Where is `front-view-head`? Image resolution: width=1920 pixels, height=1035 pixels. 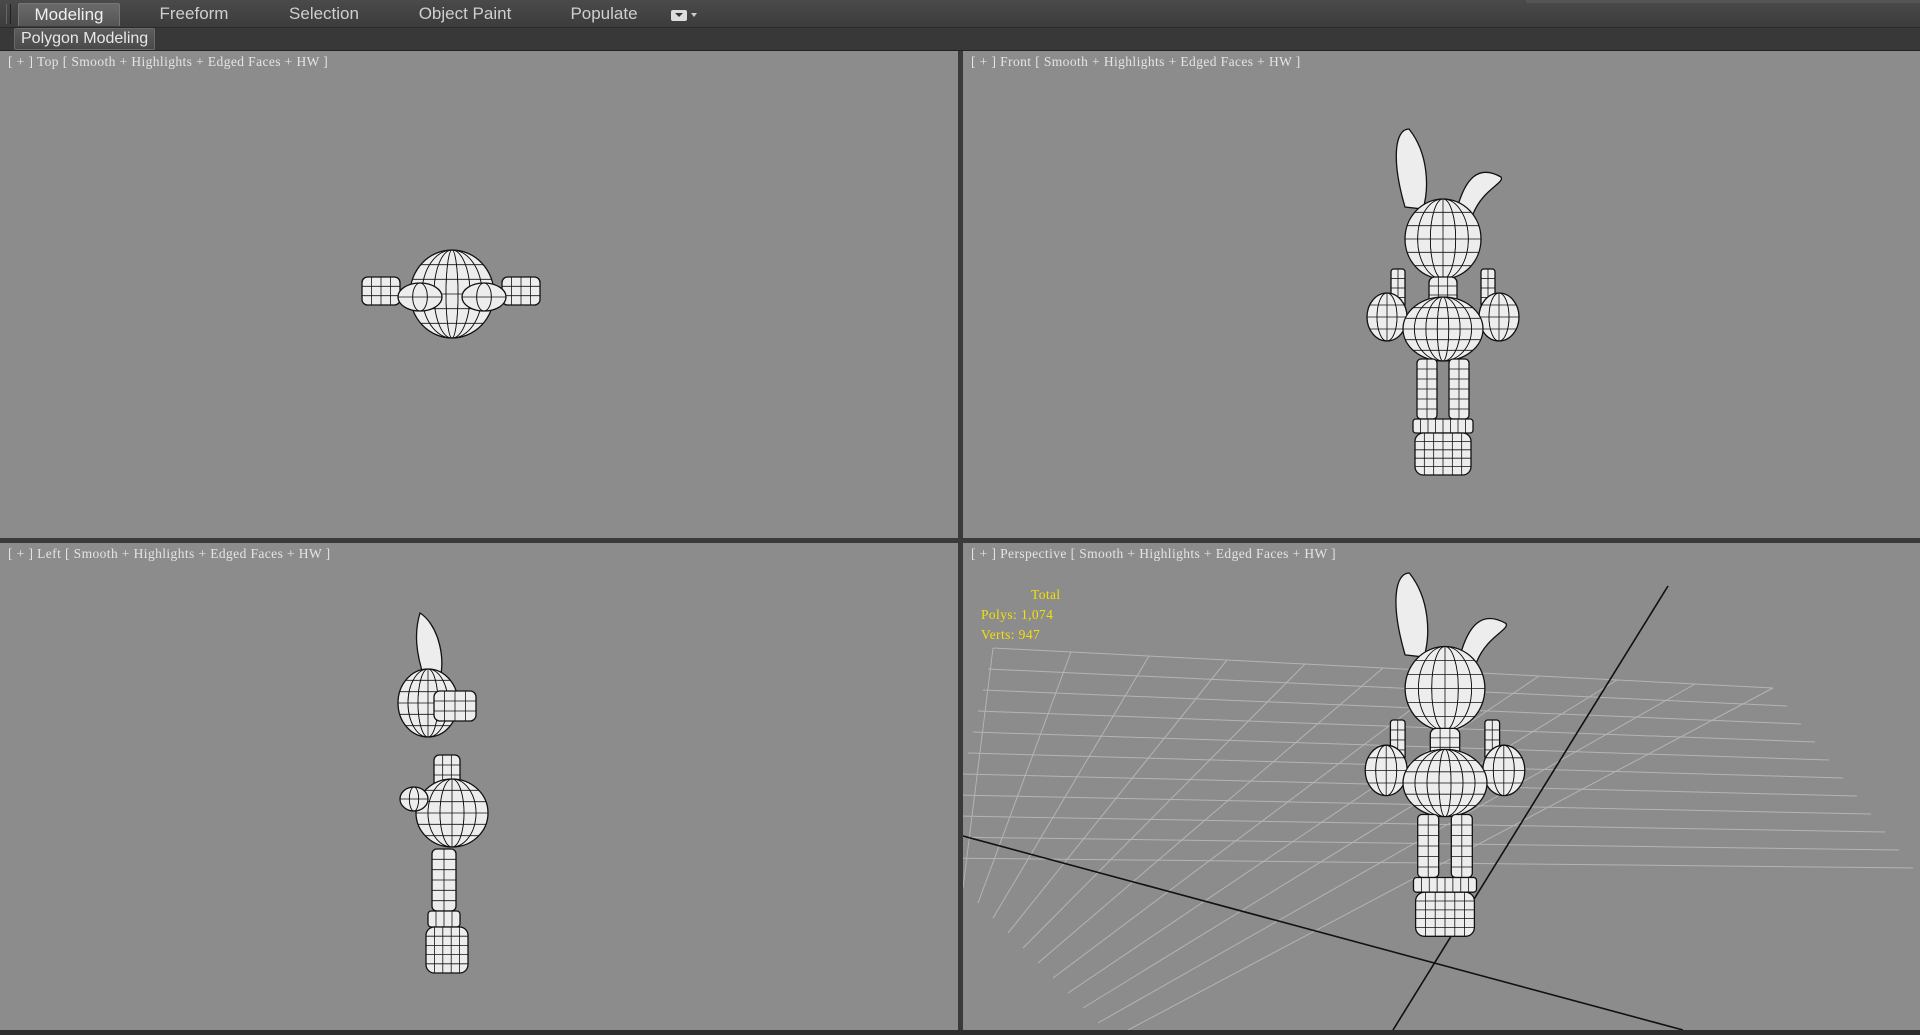 front-view-head is located at coordinates (1443, 239).